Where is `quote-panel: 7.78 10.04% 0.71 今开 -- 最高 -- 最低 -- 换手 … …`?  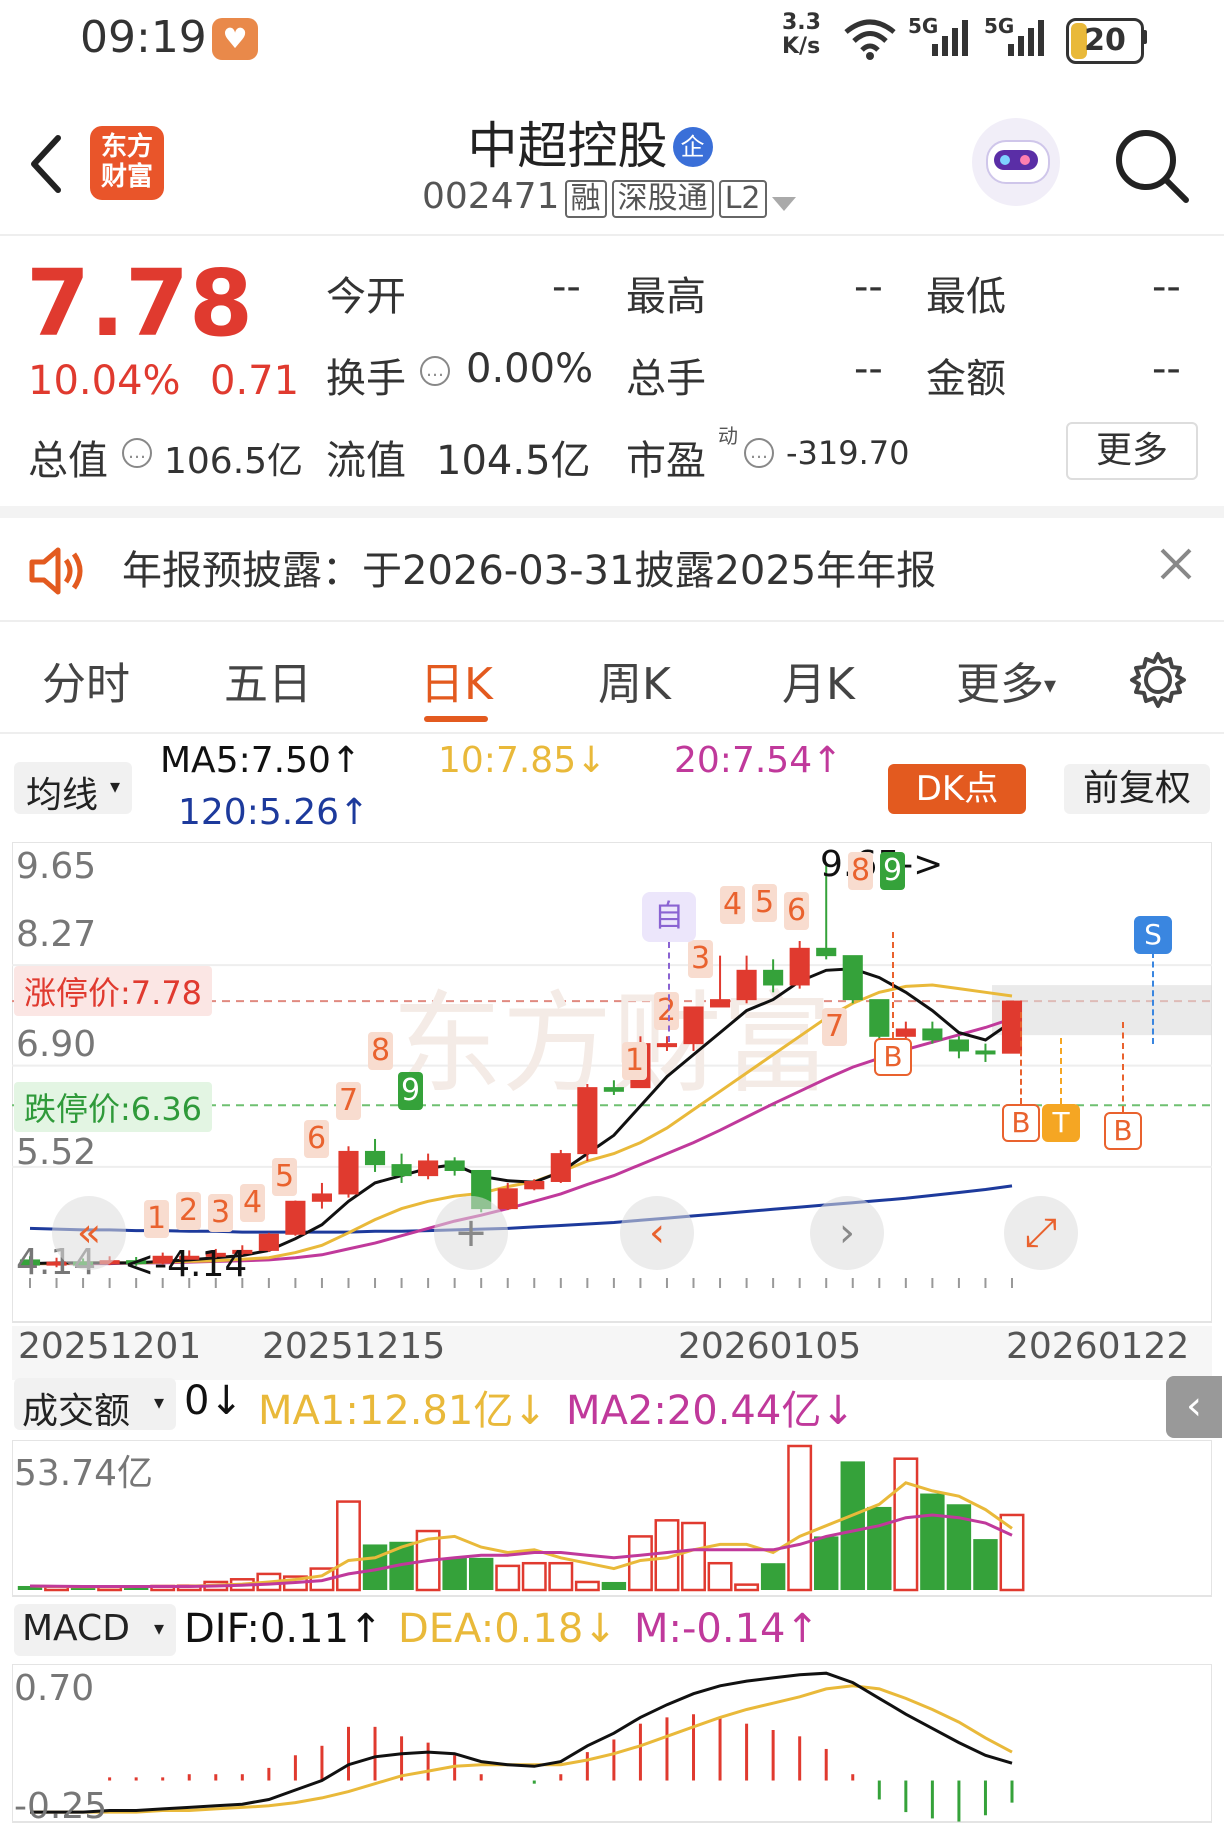
quote-panel: 7.78 10.04% 0.71 今开 -- 最高 -- 最低 -- 换手 … … is located at coordinates (612, 371).